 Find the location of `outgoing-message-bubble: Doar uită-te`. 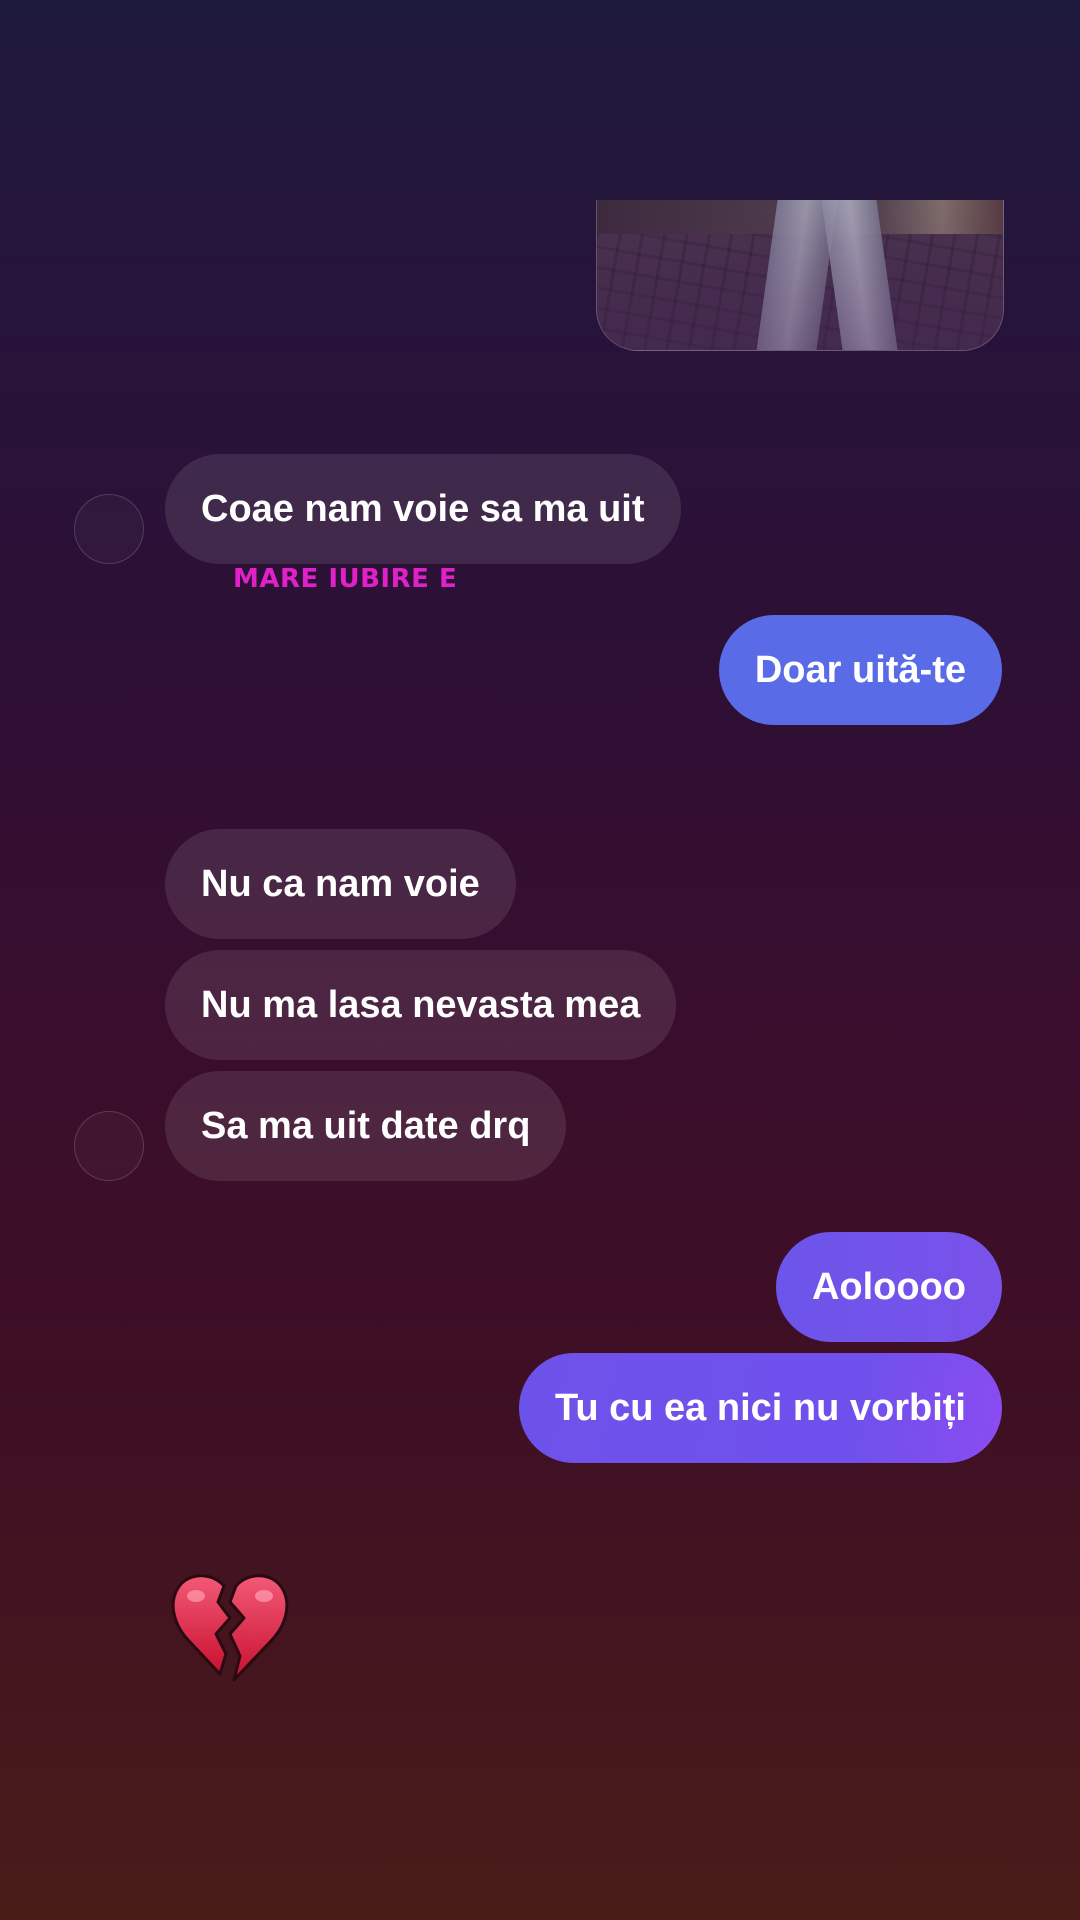

outgoing-message-bubble: Doar uită-te is located at coordinates (860, 670).